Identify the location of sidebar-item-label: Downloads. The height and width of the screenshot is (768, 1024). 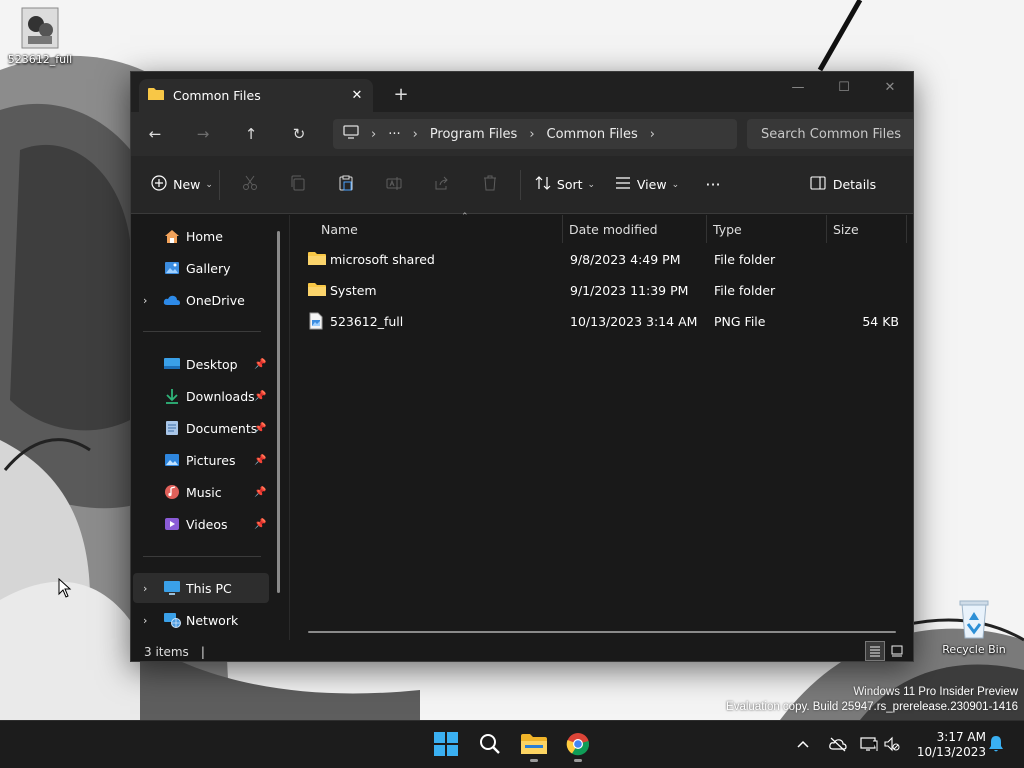
(220, 396).